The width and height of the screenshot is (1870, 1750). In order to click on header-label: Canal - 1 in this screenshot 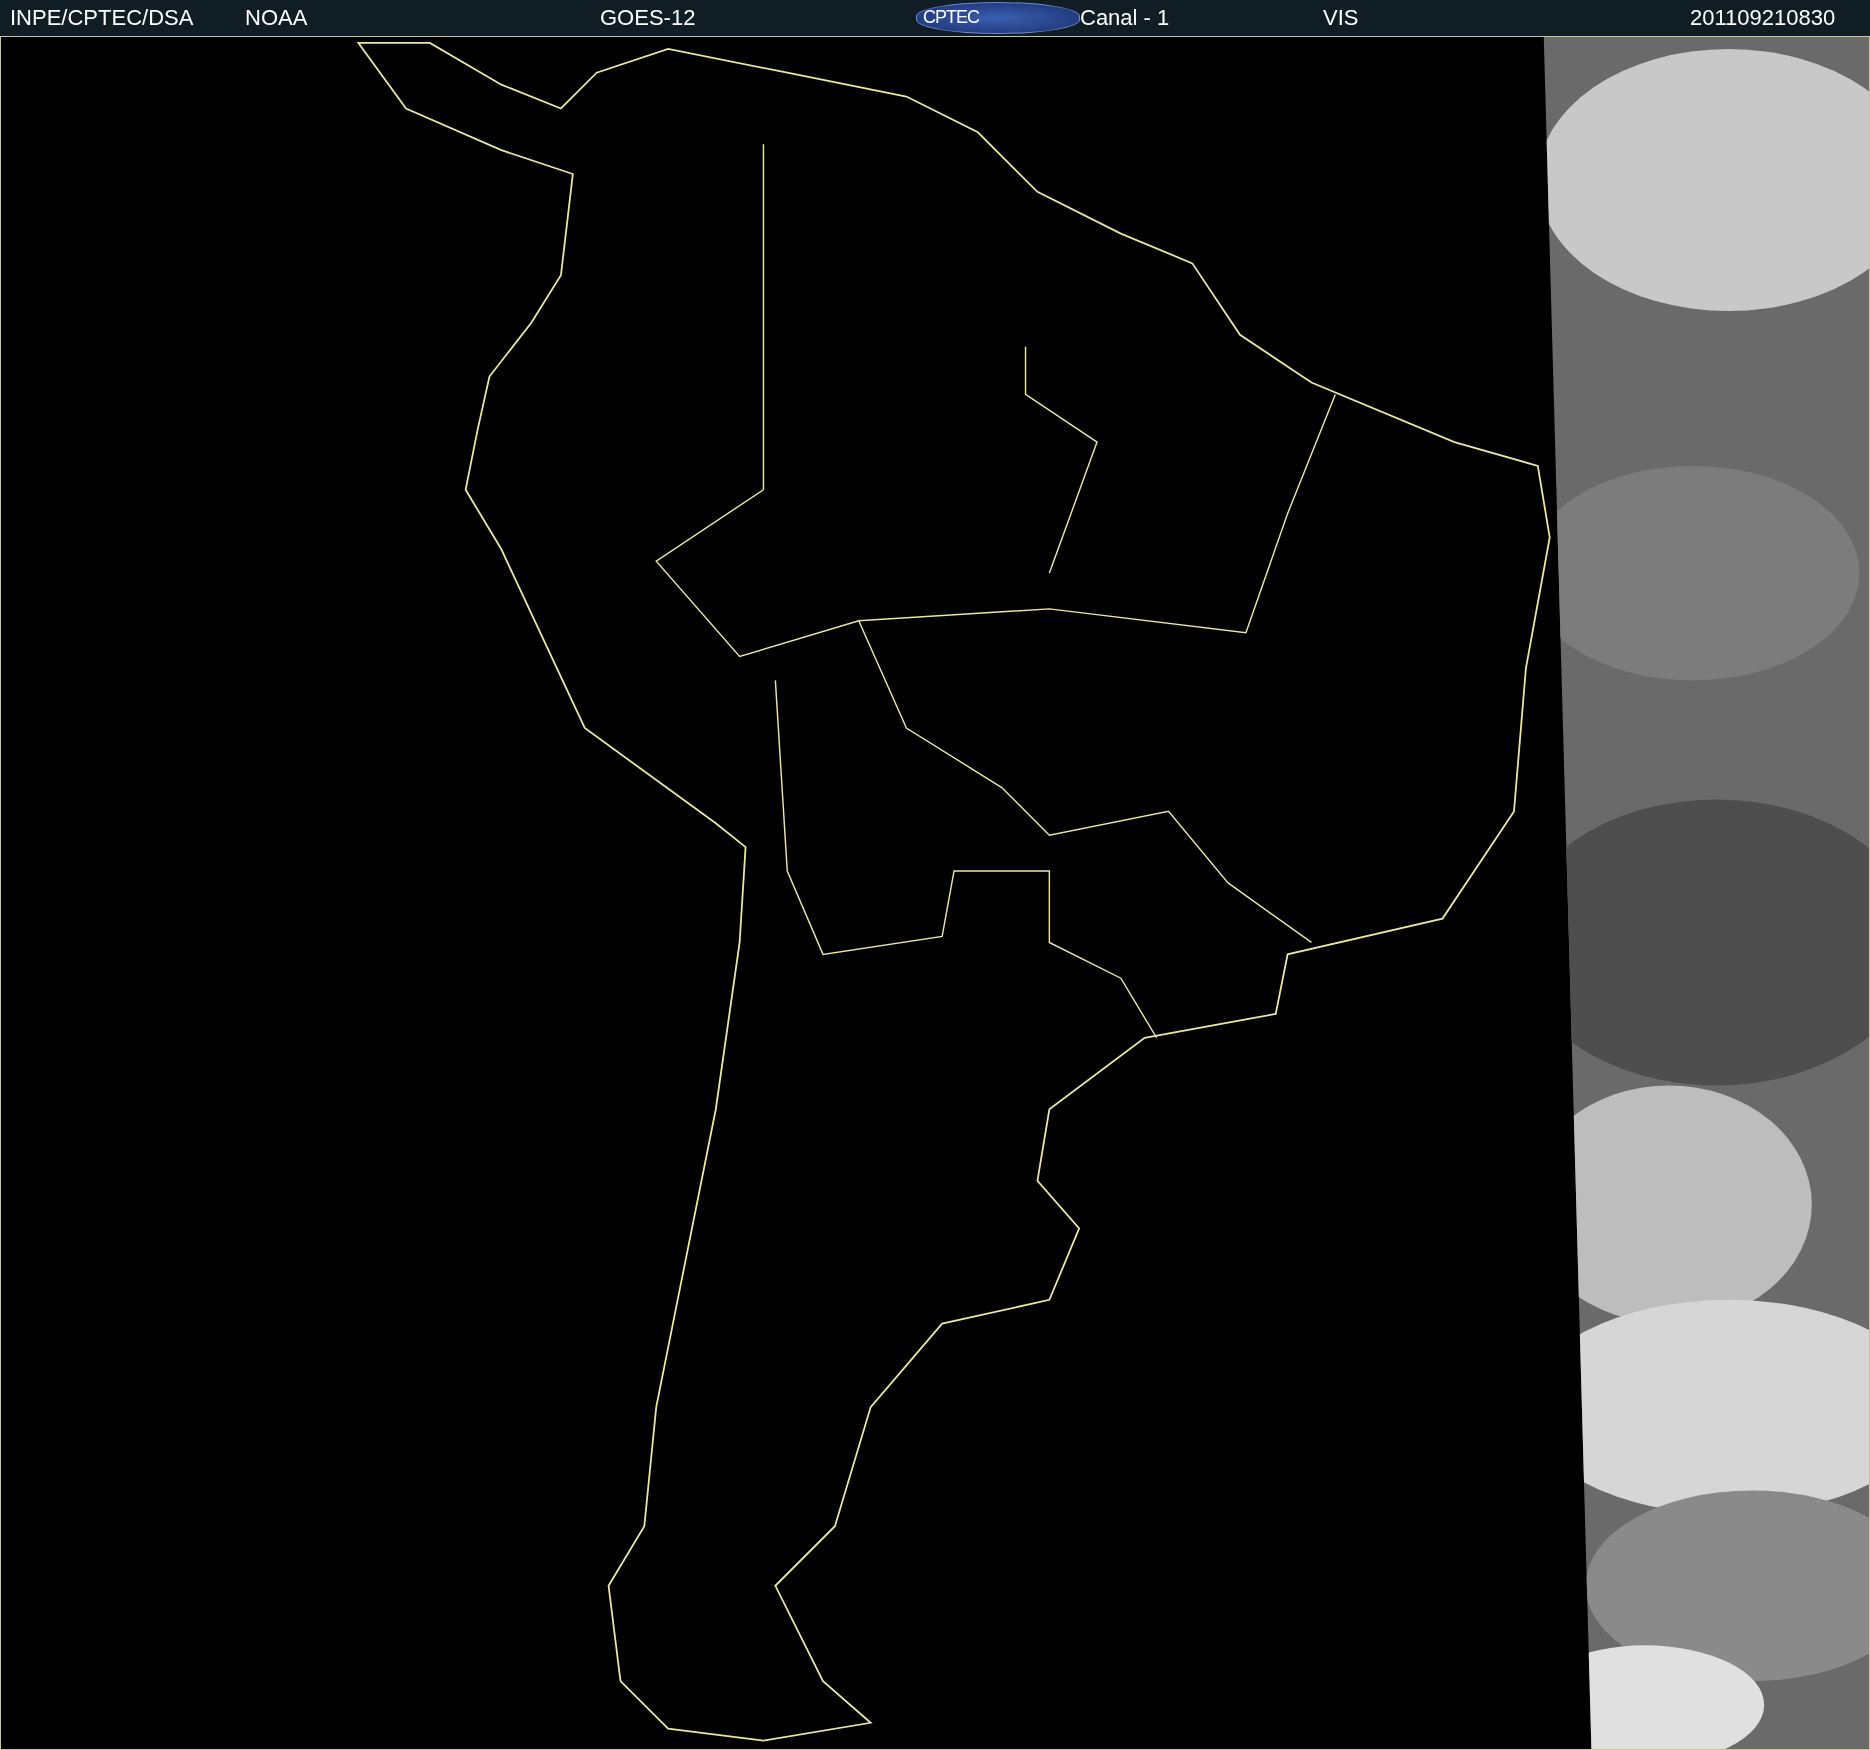, I will do `click(1125, 18)`.